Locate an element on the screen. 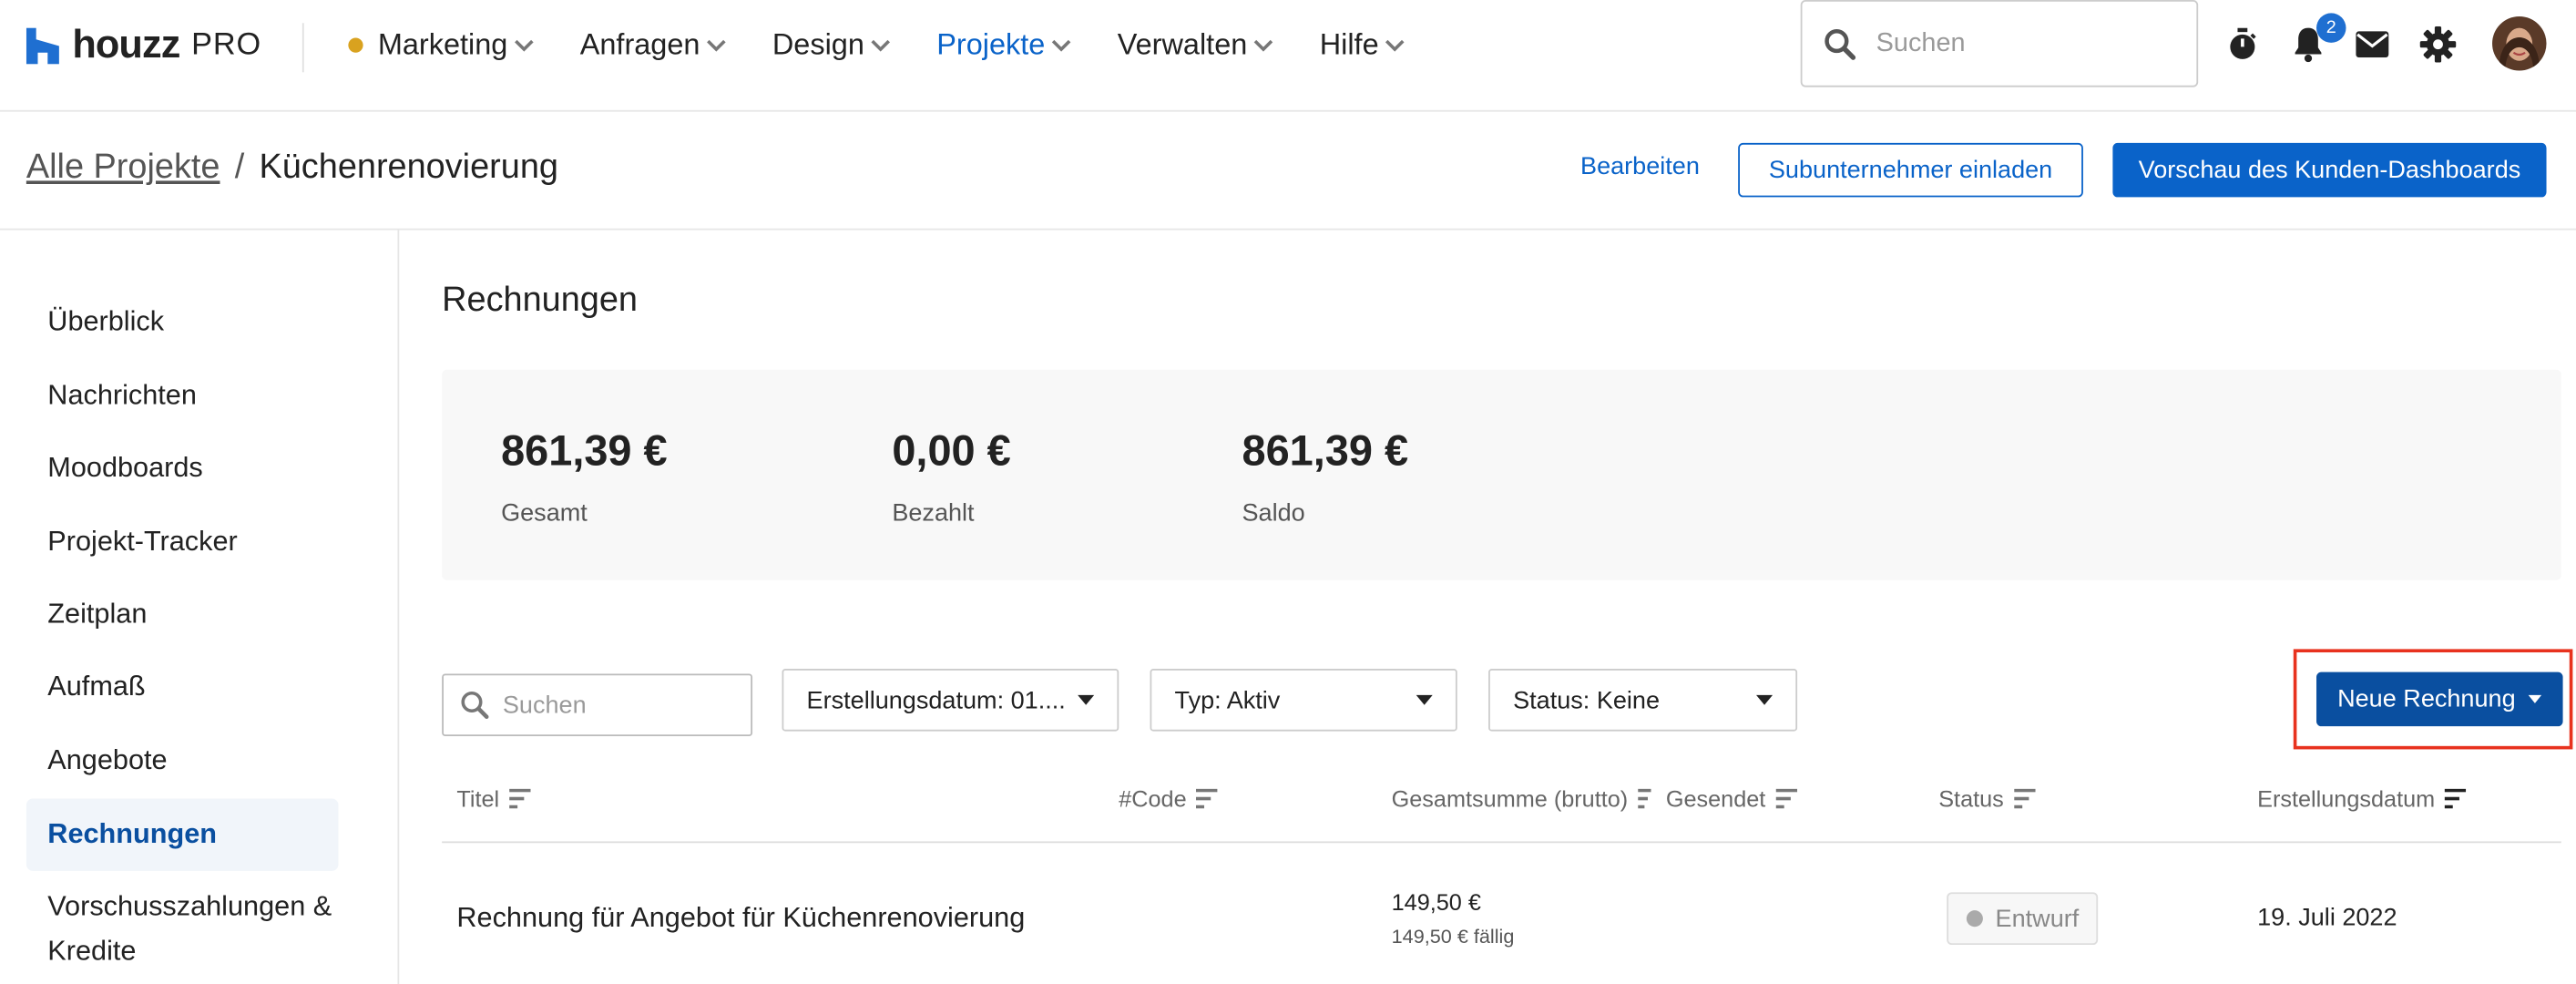  new-invoice-button: Neue Rechnung is located at coordinates (2440, 699).